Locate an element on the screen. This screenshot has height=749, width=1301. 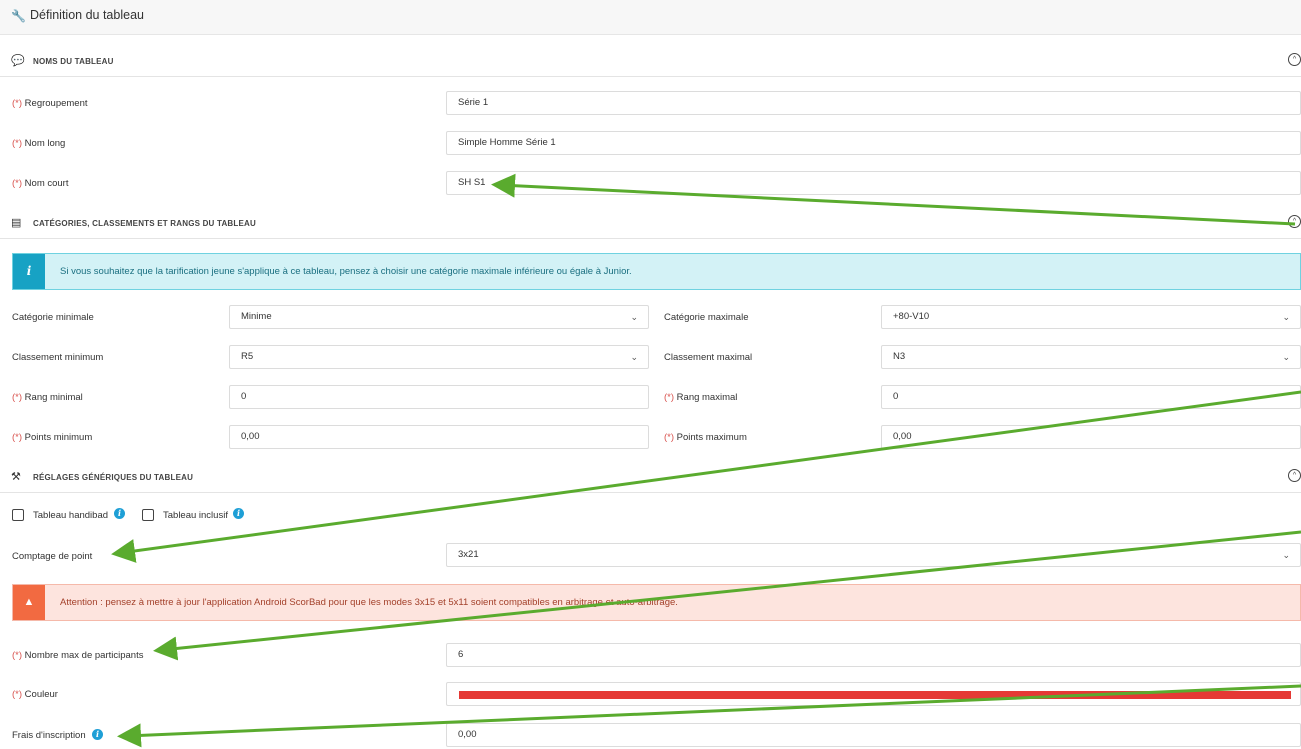
categorie-max-label: Catégorie maximale is located at coordinates (706, 317).